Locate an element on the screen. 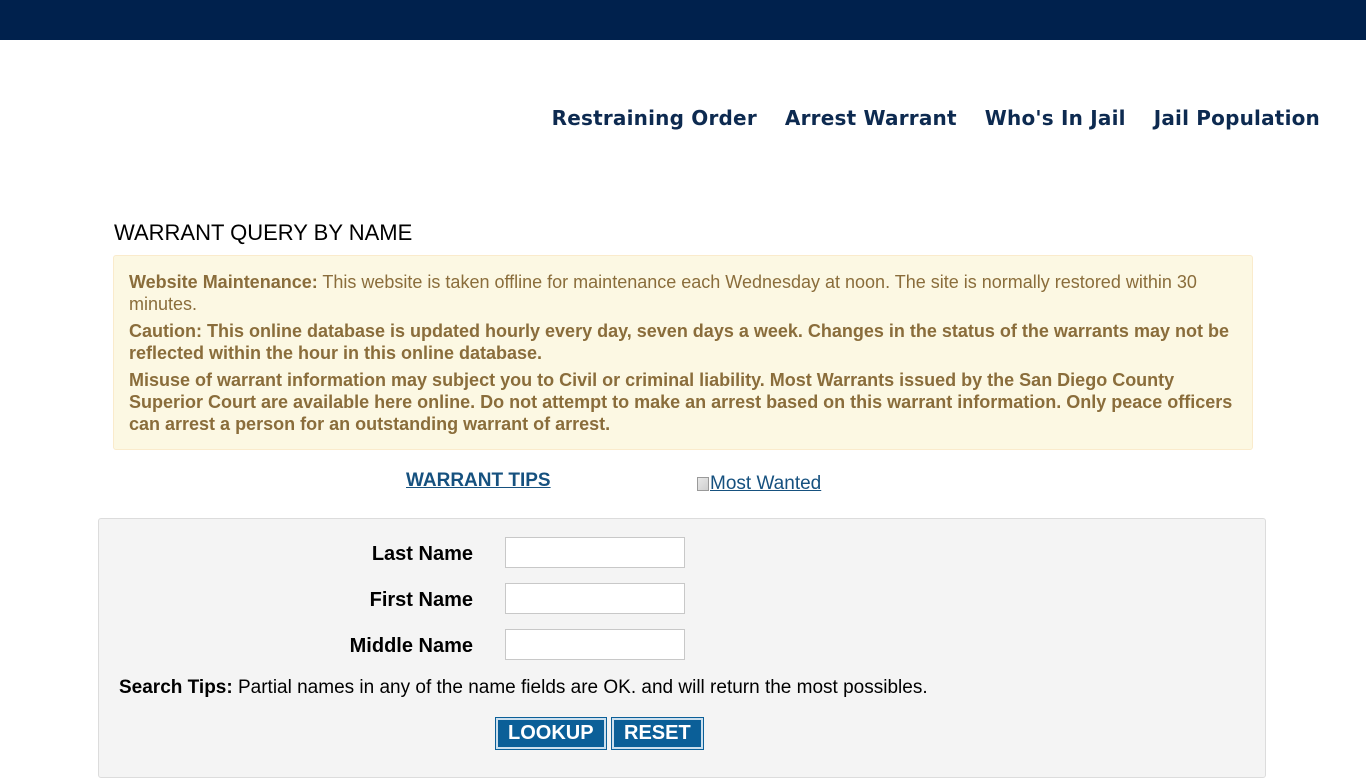  warrant-tips-link: WARRANT TIPS is located at coordinates (478, 481).